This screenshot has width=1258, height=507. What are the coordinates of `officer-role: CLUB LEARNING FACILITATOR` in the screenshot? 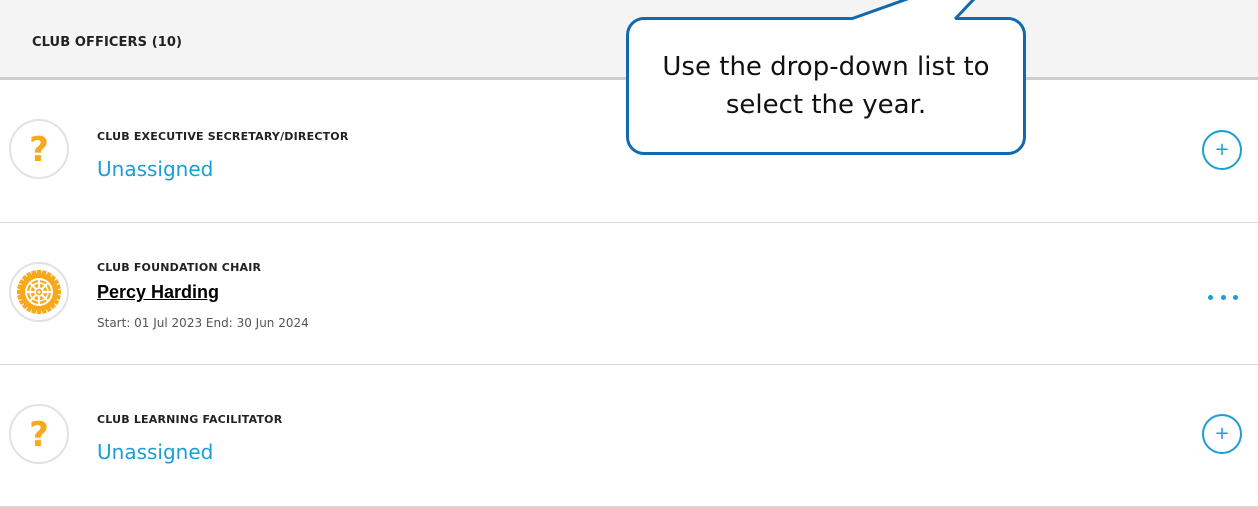 It's located at (190, 419).